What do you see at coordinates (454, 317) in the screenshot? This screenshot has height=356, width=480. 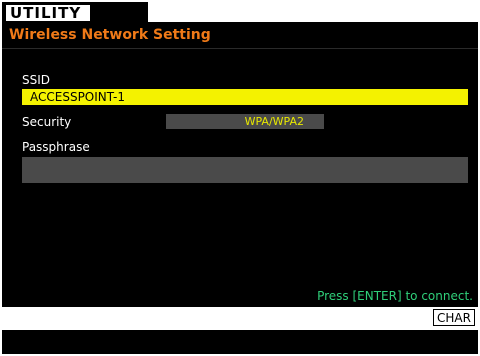 I see `char-button: CHAR` at bounding box center [454, 317].